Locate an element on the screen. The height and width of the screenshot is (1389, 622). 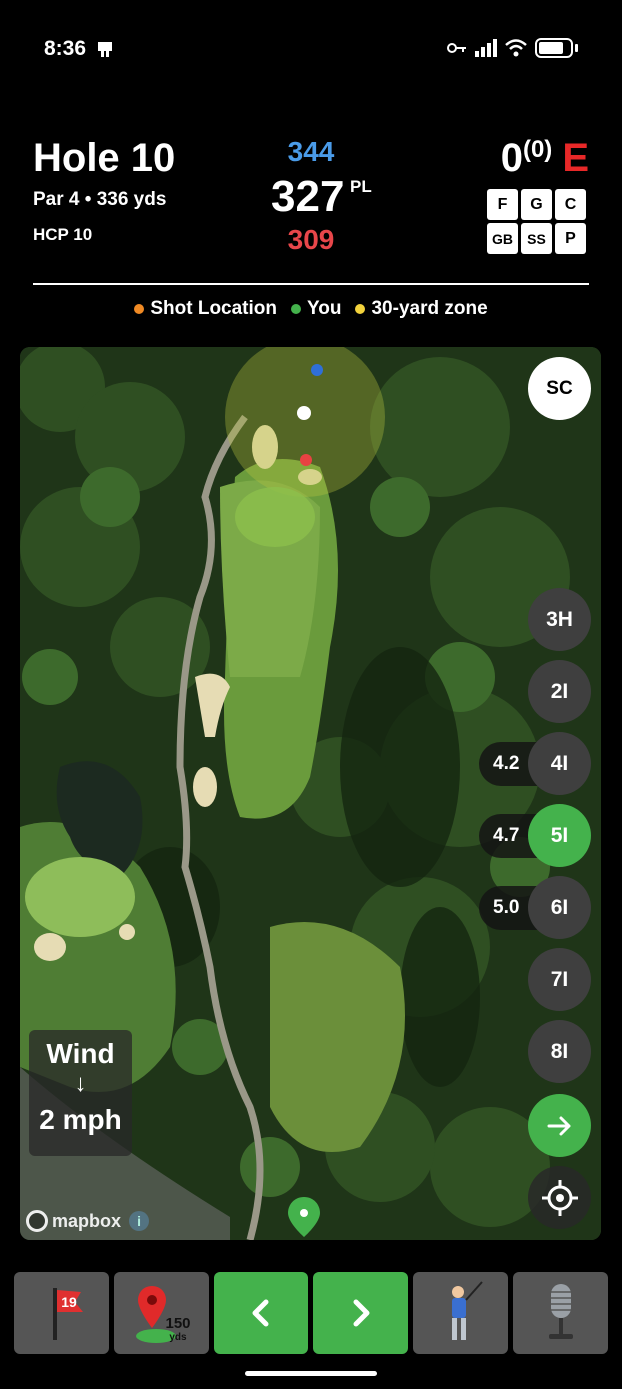
wind-indicator: Wind ↓ 2 mph is located at coordinates (80, 1093).